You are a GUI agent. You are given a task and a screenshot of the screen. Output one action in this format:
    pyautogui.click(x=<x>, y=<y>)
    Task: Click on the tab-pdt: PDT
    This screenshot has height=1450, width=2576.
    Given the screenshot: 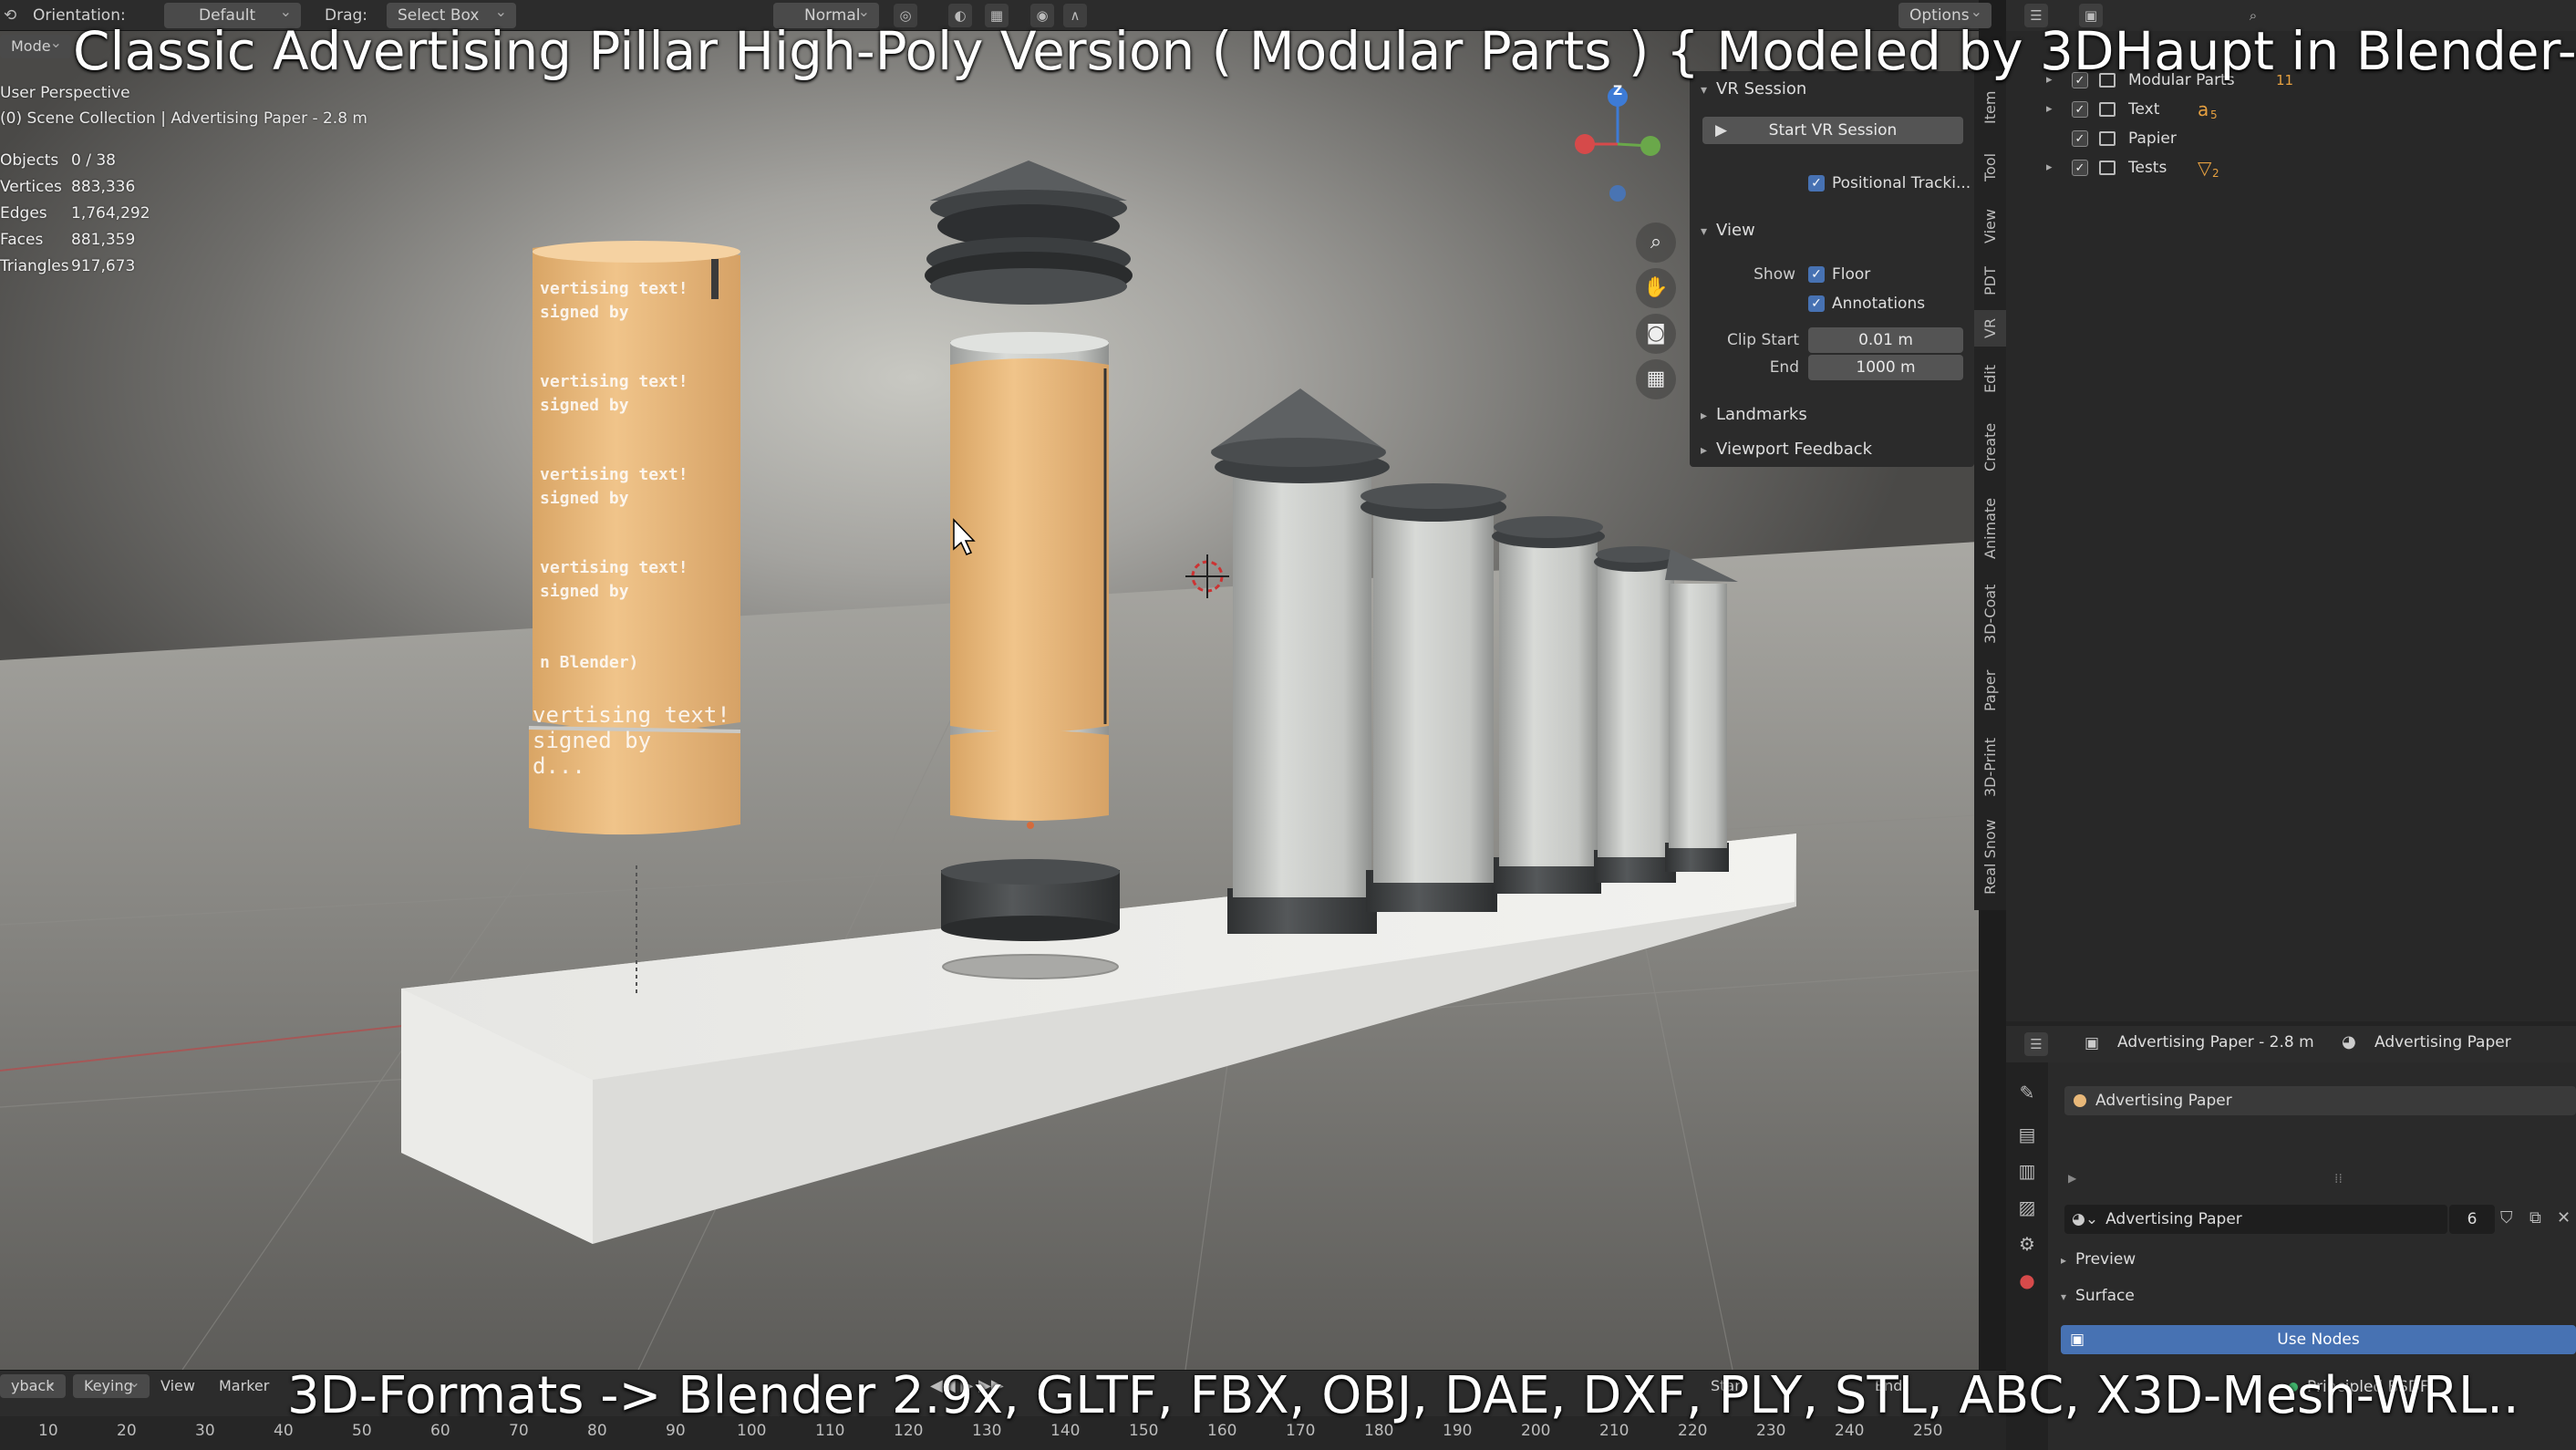 What is the action you would take?
    pyautogui.click(x=1990, y=281)
    